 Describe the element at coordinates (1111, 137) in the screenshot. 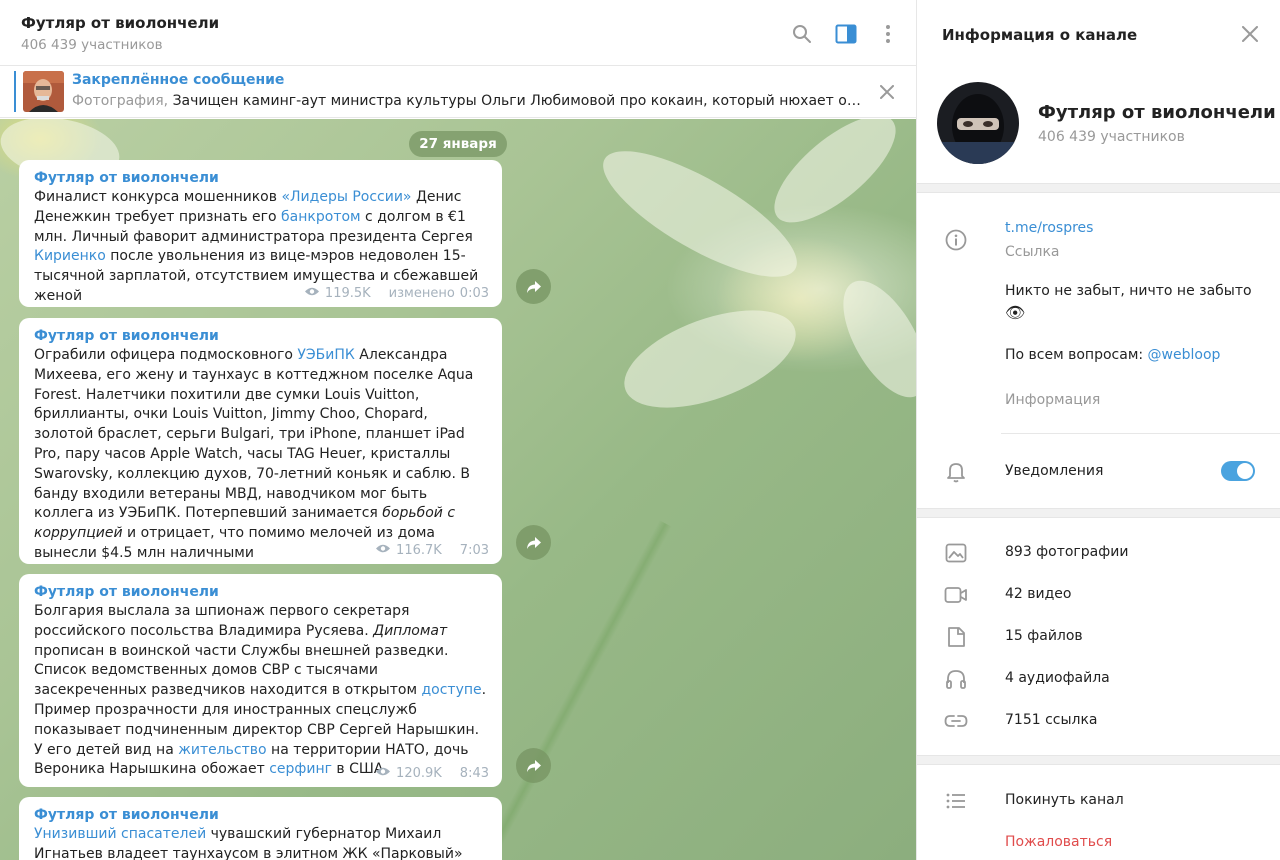

I see `channel-subscribers: 406 439 участников` at that location.